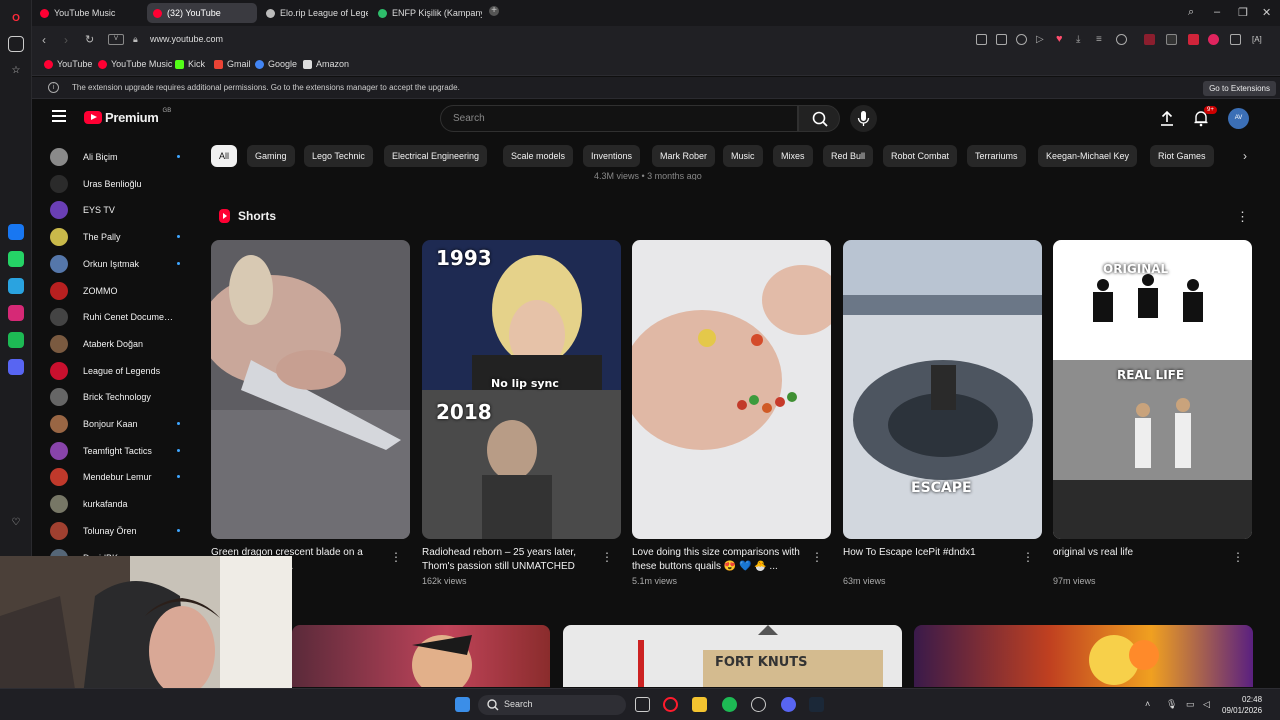  What do you see at coordinates (120, 451) in the screenshot?
I see `subscription-item: Teamfight Tactics` at bounding box center [120, 451].